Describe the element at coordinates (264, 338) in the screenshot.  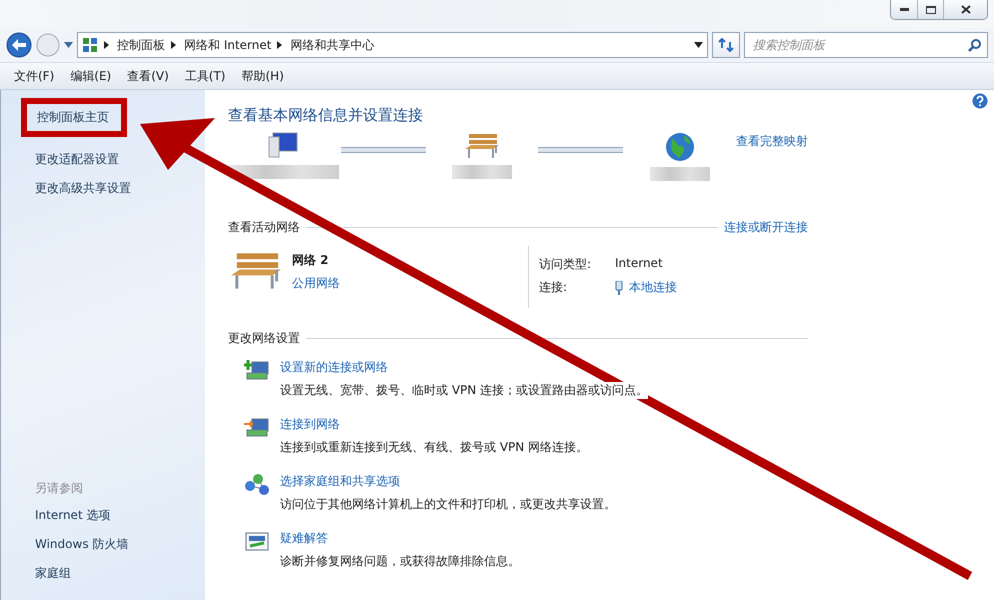
I see `section-heading: 更改网络设置` at that location.